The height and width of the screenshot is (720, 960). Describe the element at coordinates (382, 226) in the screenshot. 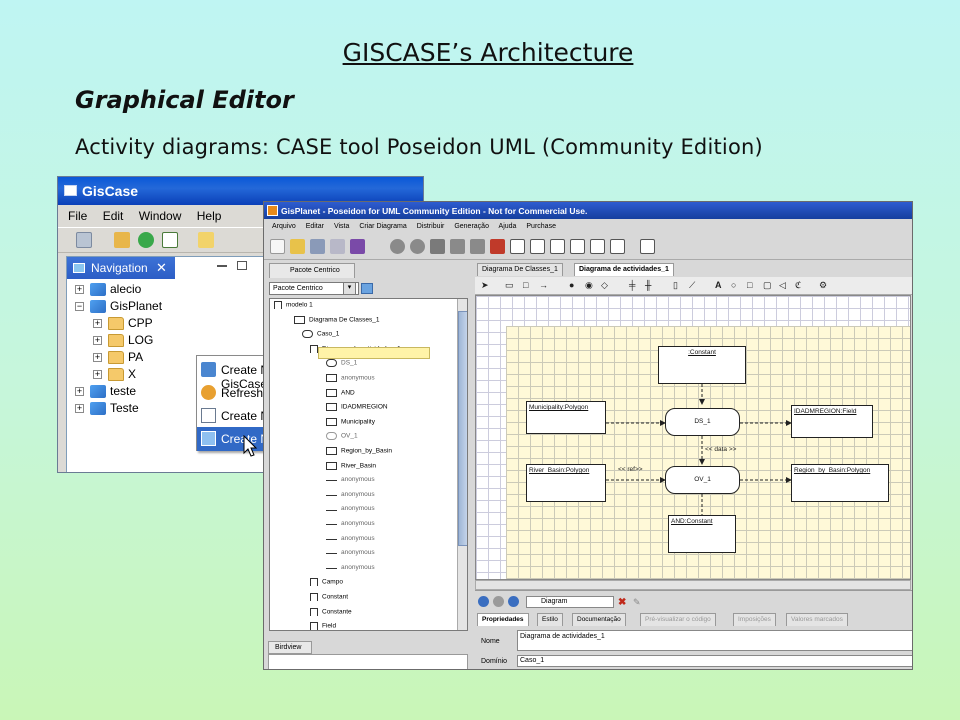

I see `menu-criar-diagrama: Criar Diagrama` at that location.